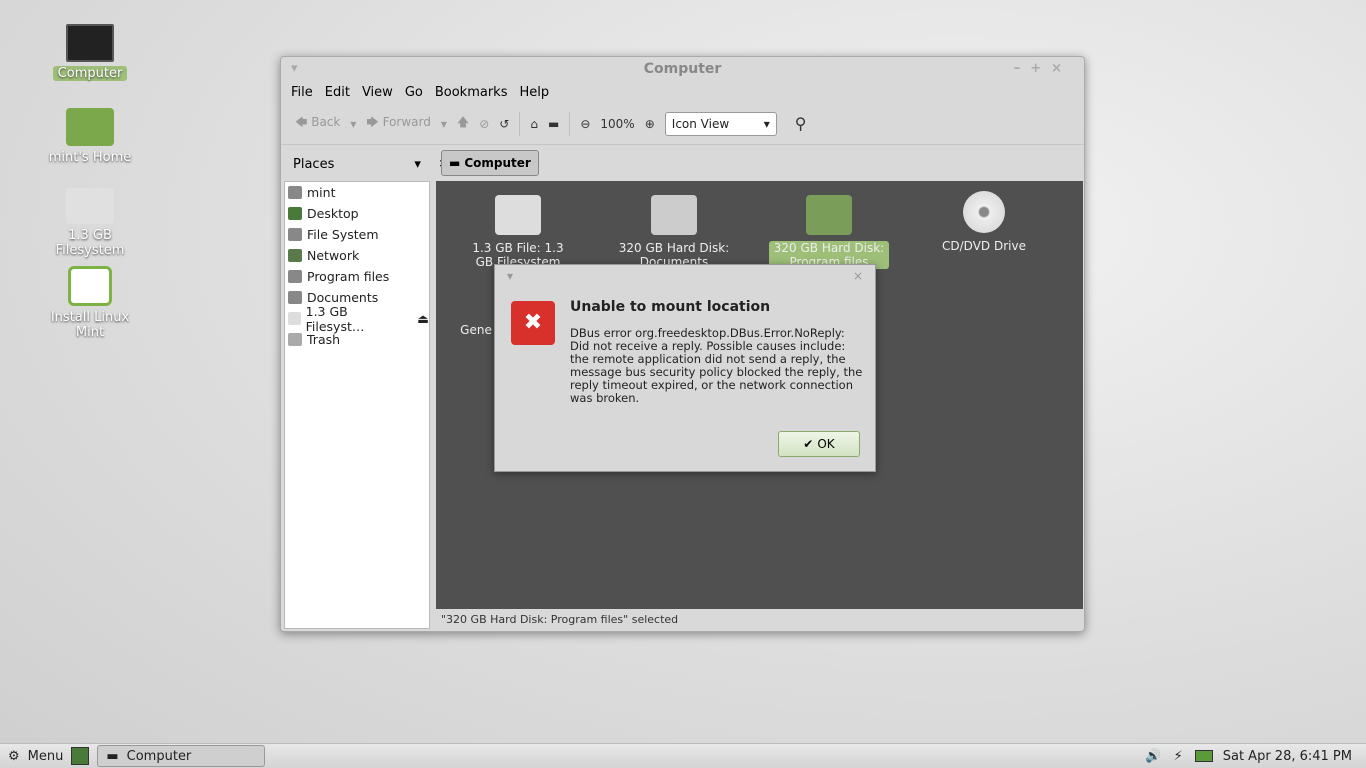 The image size is (1366, 768). Describe the element at coordinates (357, 192) in the screenshot. I see `sidebar-item-mint: mint` at that location.